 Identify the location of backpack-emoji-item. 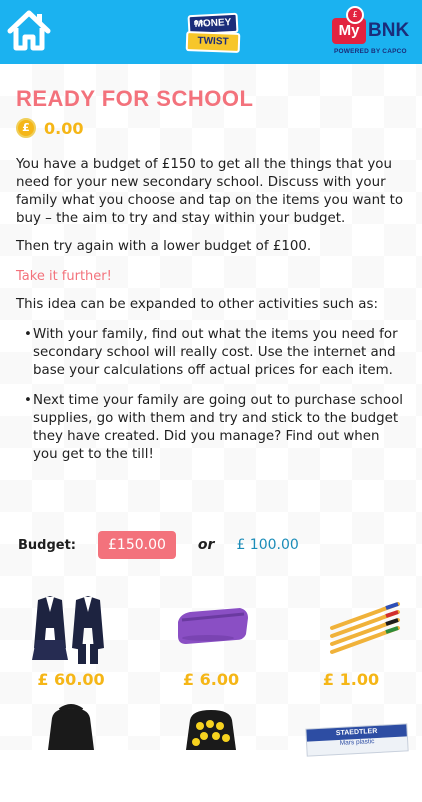
(211, 747).